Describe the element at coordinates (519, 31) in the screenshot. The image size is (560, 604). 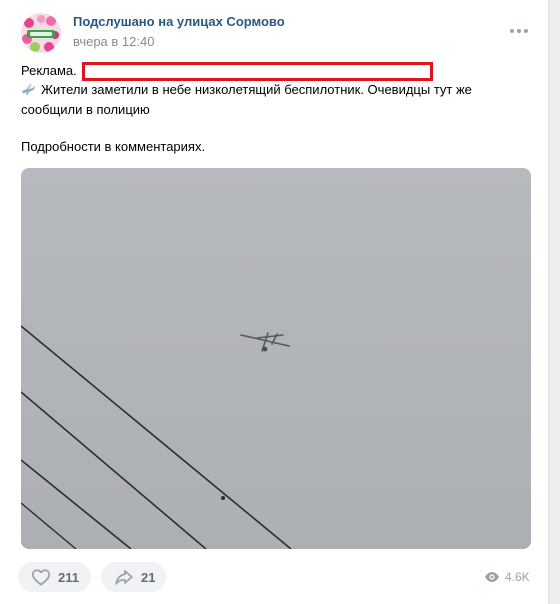
I see `more-options-icon` at that location.